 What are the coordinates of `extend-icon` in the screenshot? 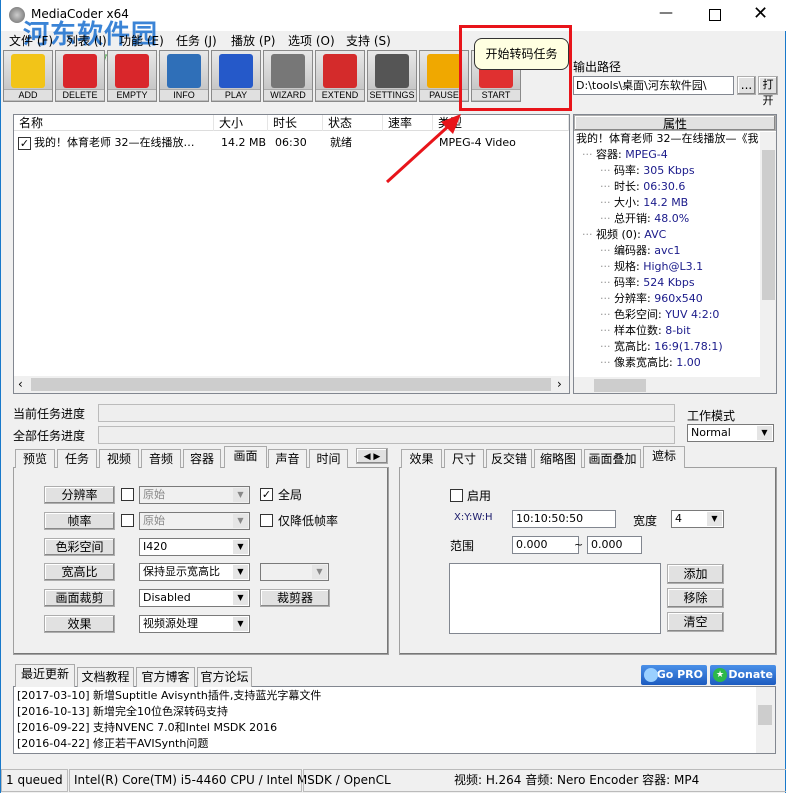 It's located at (340, 71).